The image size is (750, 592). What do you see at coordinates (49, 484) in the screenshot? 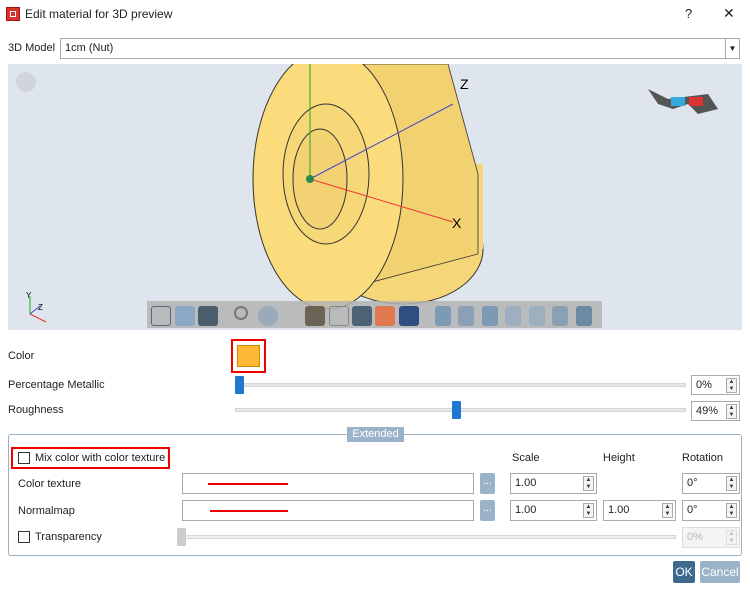
I see `color-texture-label: Color texture` at bounding box center [49, 484].